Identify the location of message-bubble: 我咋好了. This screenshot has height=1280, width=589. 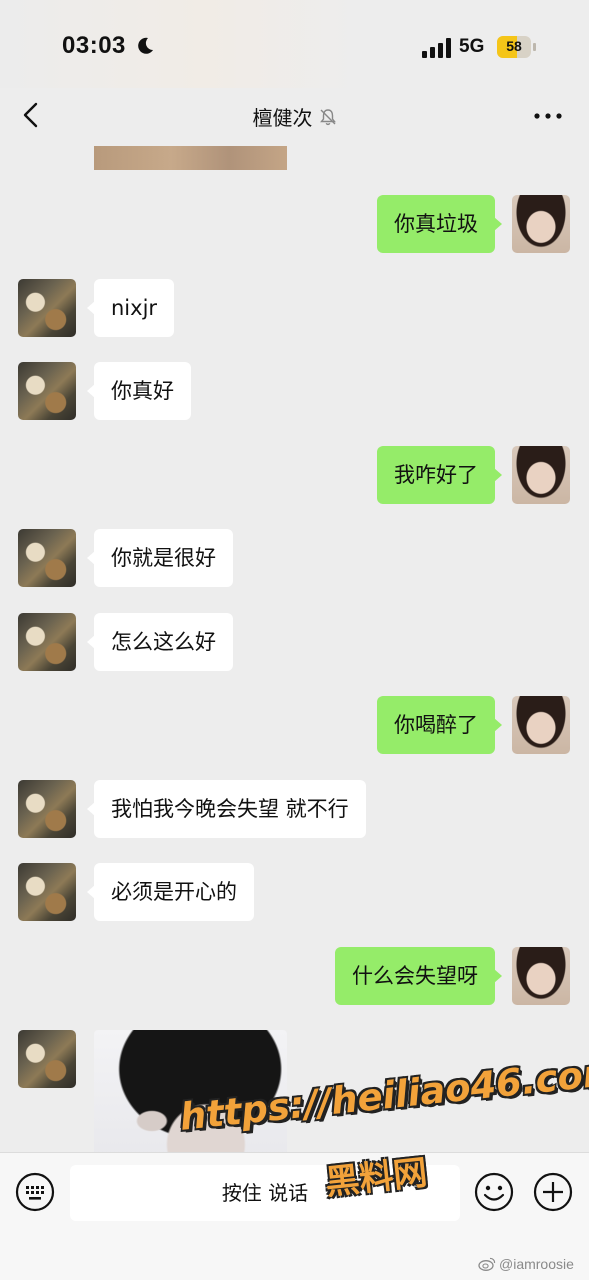
(439, 475).